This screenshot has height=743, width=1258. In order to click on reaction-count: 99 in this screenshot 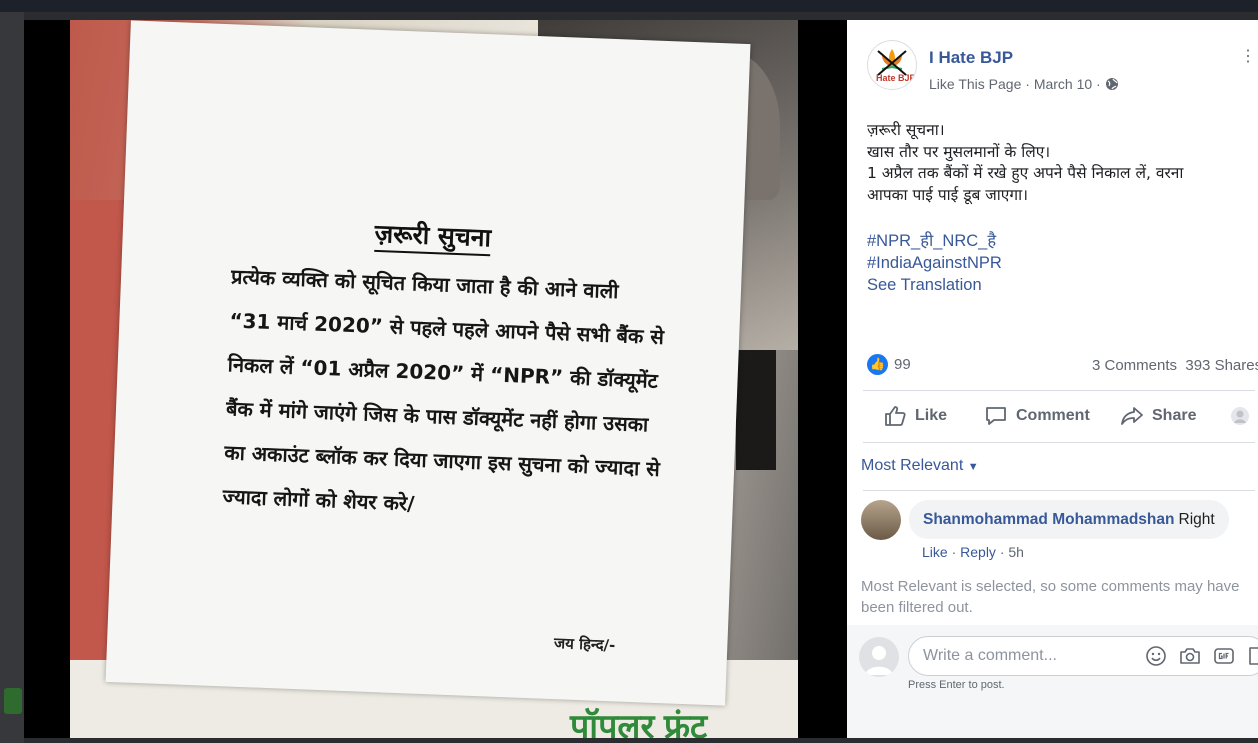, I will do `click(902, 364)`.